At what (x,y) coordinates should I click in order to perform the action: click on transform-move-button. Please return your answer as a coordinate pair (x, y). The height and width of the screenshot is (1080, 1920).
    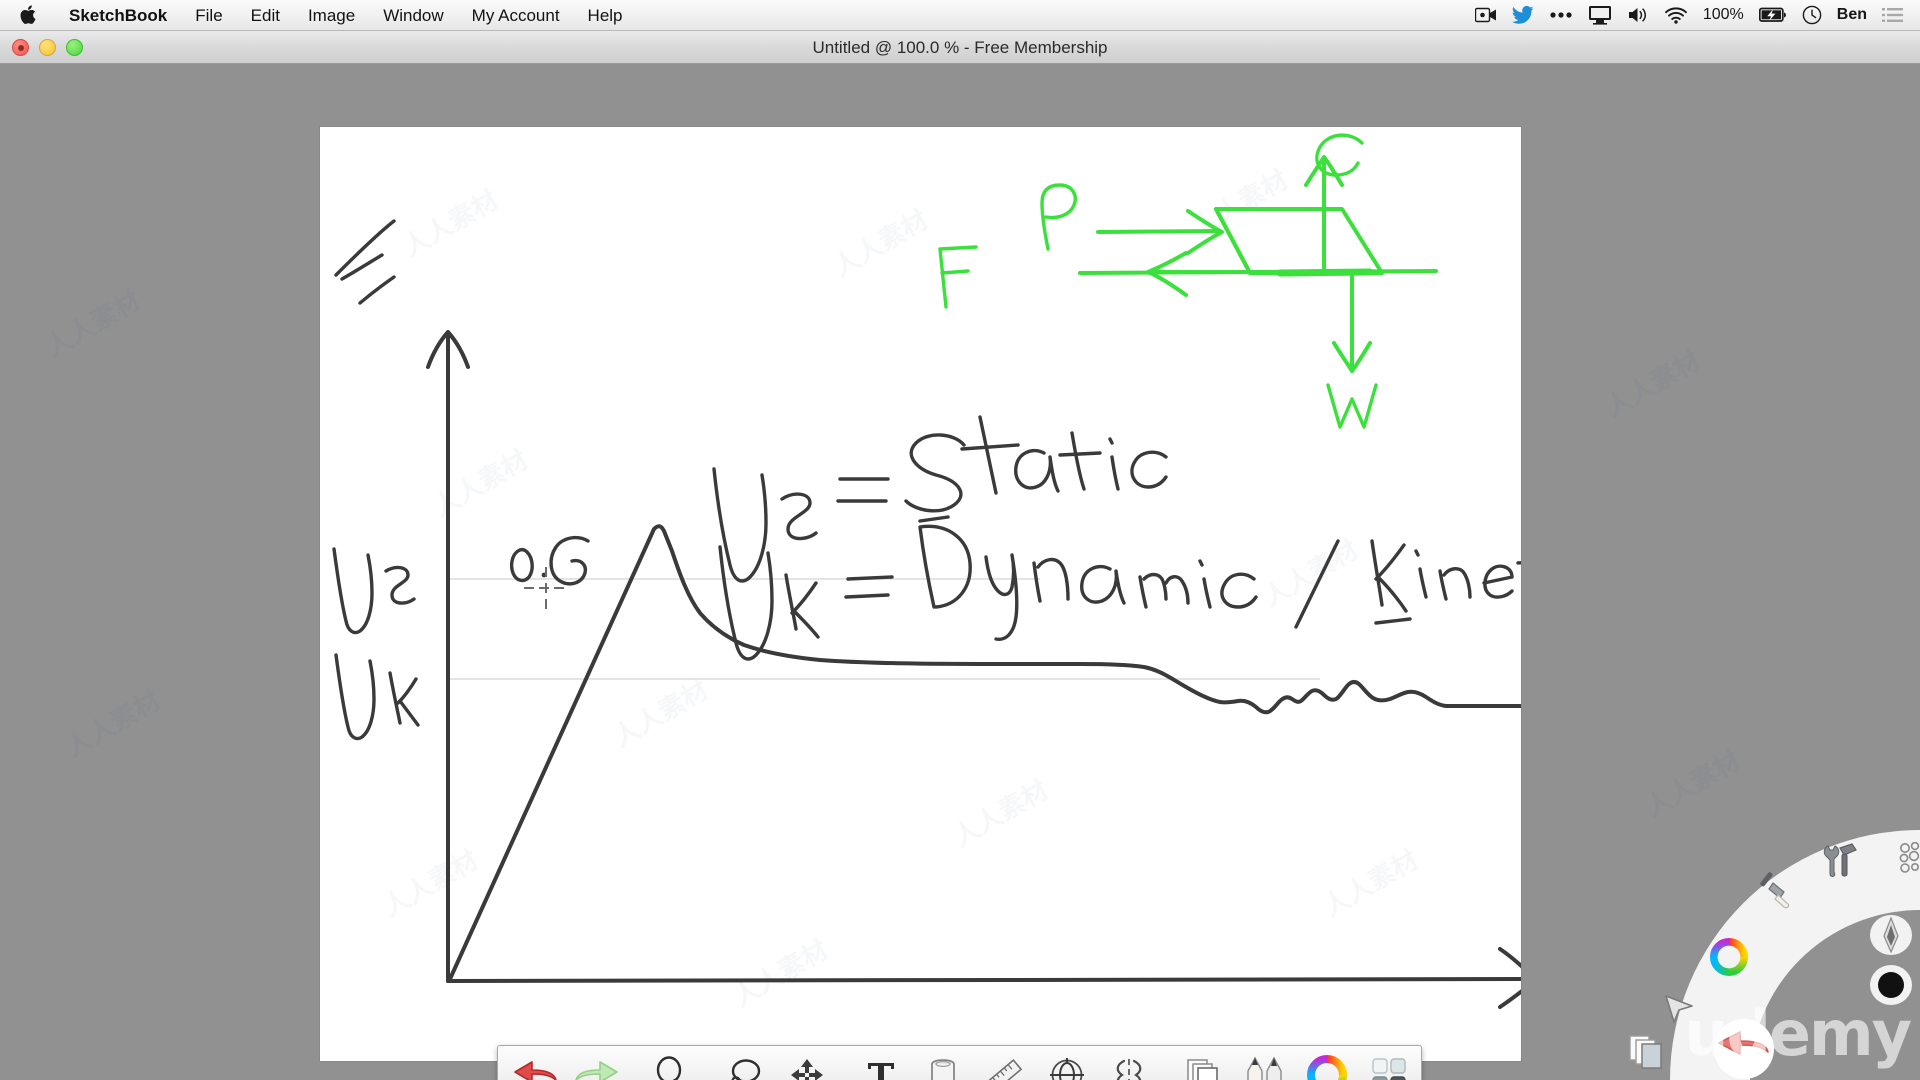
    Looking at the image, I should click on (807, 1063).